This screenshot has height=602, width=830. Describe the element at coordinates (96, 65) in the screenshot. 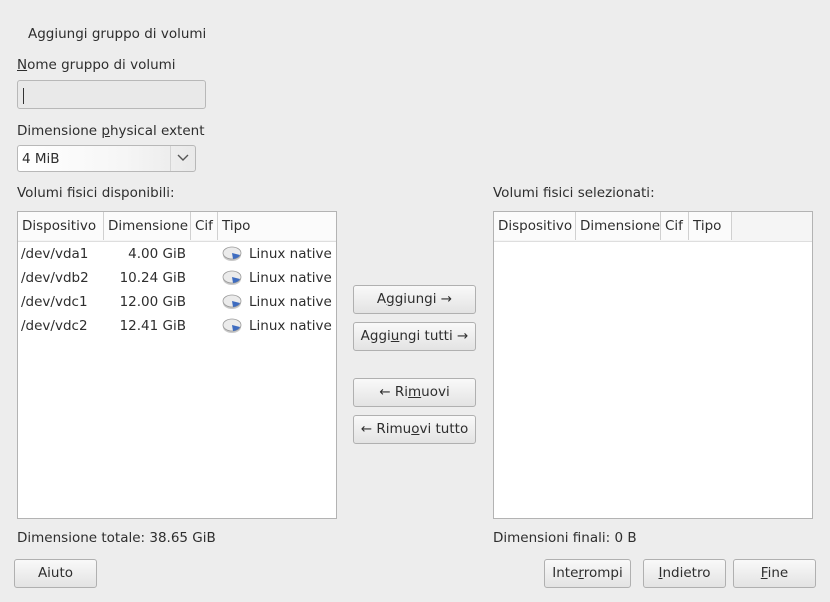

I see `vg-name-label: Nome gruppo di volumi` at that location.